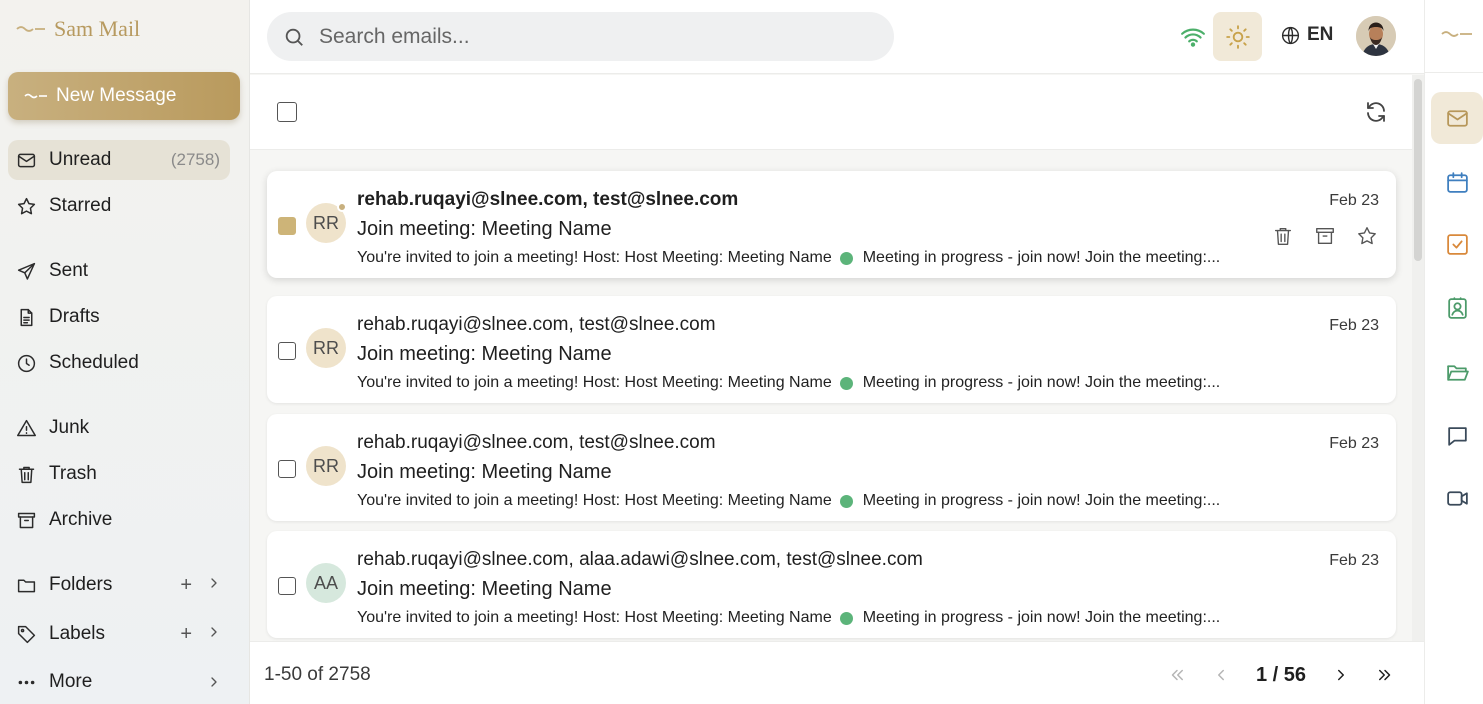 This screenshot has width=1483, height=704. Describe the element at coordinates (80, 205) in the screenshot. I see `sidebar-item-label: Starred` at that location.